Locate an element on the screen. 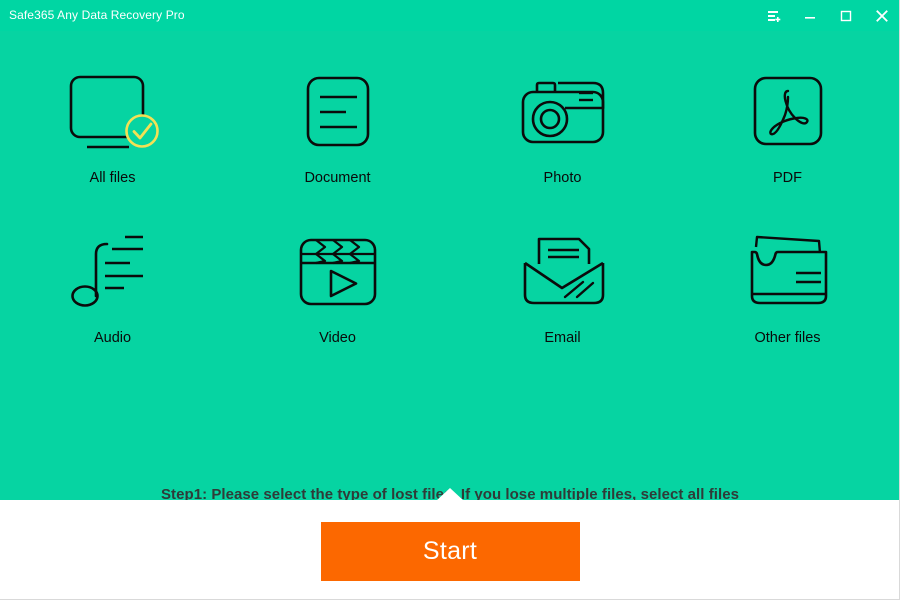  file-type-document: Document is located at coordinates (337, 147).